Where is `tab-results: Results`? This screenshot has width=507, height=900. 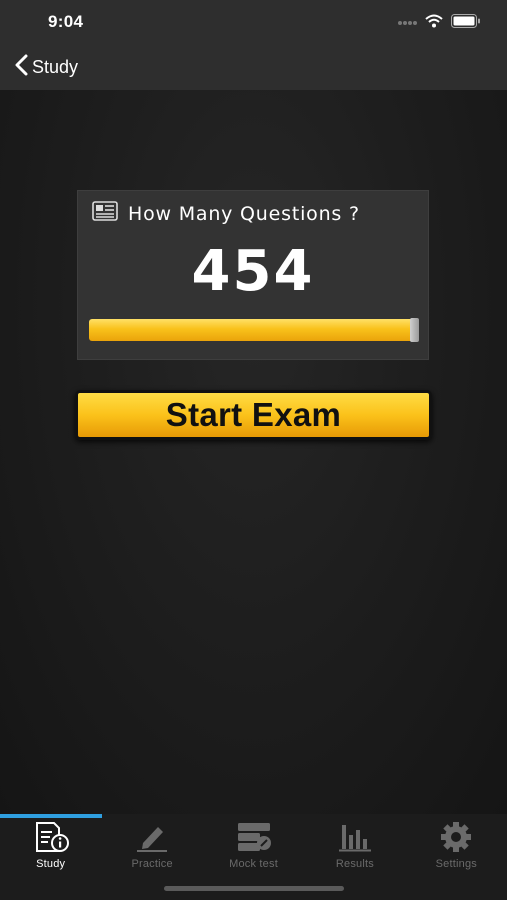
tab-results: Results is located at coordinates (354, 846).